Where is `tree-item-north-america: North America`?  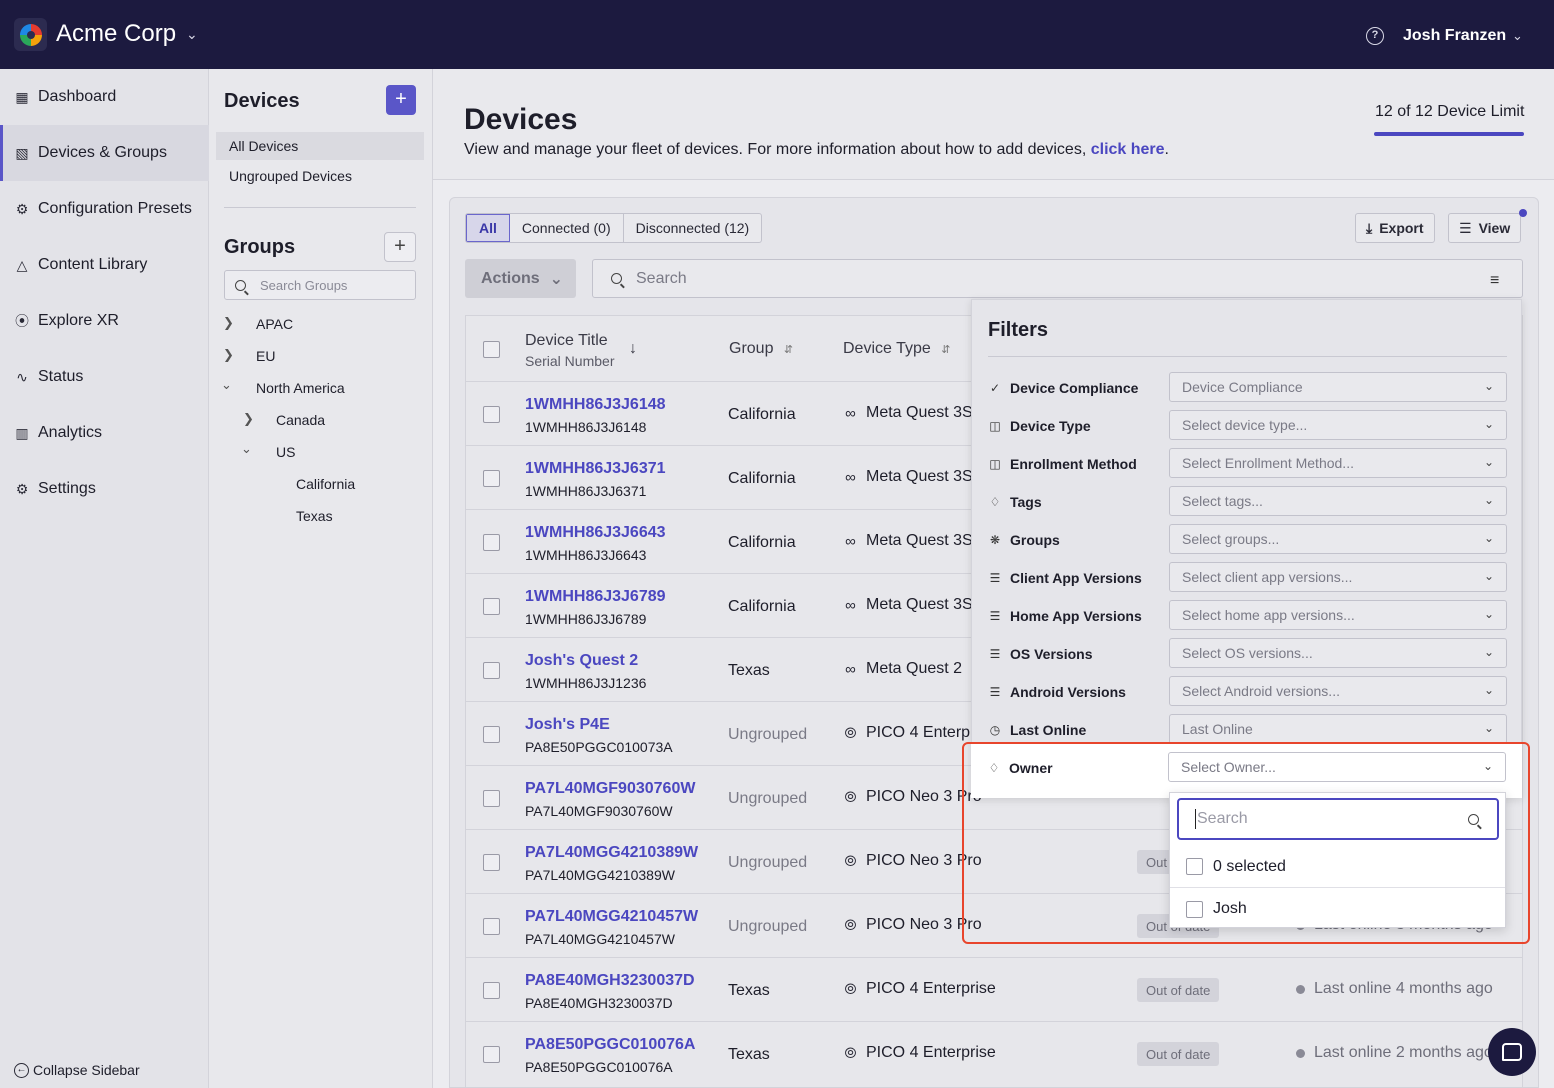
tree-item-north-america: North America is located at coordinates (300, 388).